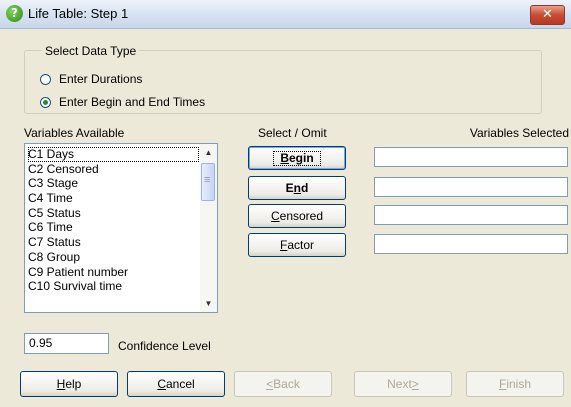 This screenshot has width=571, height=407. Describe the element at coordinates (113, 272) in the screenshot. I see `list-item: C9 Patient number` at that location.